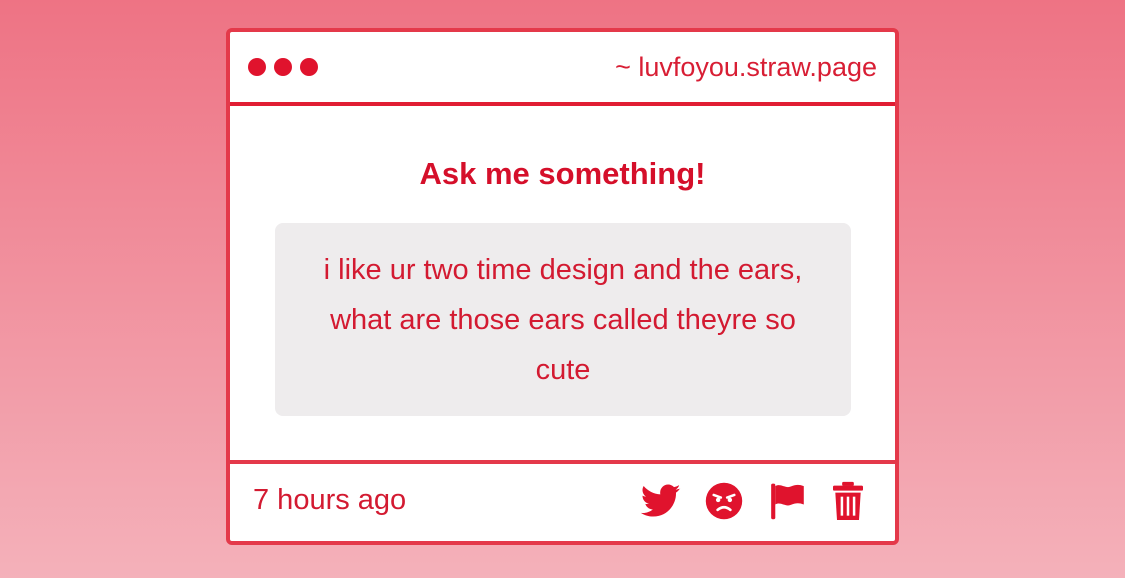 The image size is (1125, 578). Describe the element at coordinates (724, 501) in the screenshot. I see `angry-face-icon` at that location.